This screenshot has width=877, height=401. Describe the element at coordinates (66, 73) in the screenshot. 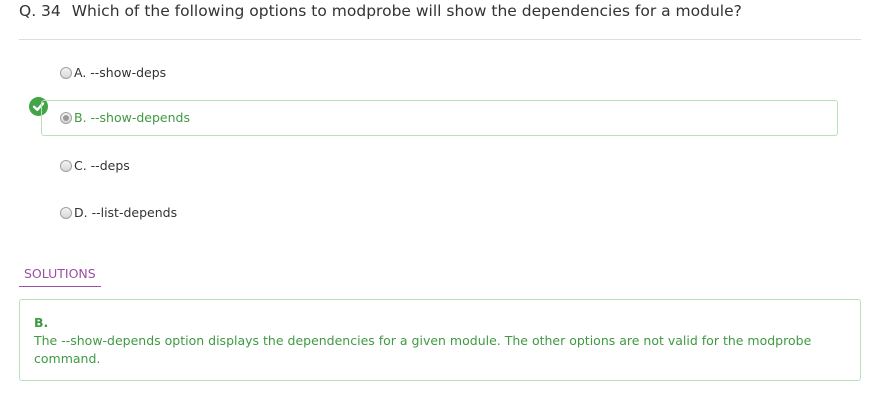

I see `option-a-radio` at that location.